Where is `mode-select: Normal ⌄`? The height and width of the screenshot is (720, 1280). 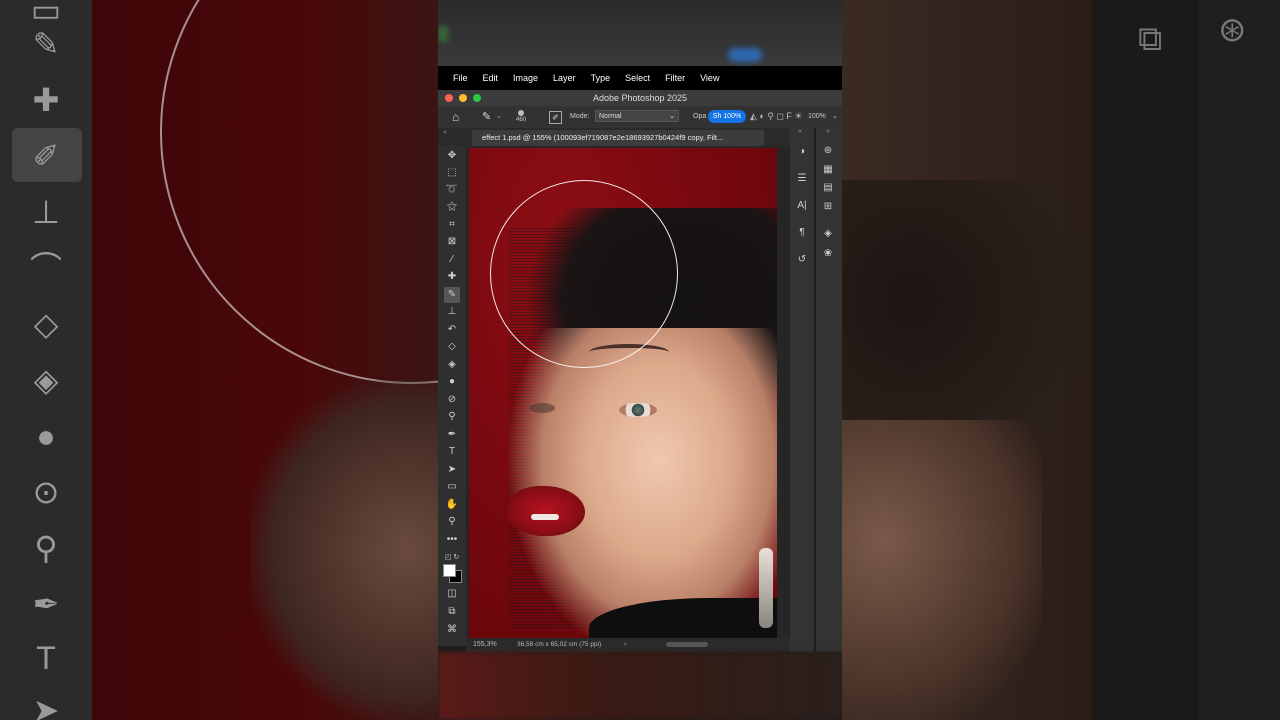 mode-select: Normal ⌄ is located at coordinates (637, 116).